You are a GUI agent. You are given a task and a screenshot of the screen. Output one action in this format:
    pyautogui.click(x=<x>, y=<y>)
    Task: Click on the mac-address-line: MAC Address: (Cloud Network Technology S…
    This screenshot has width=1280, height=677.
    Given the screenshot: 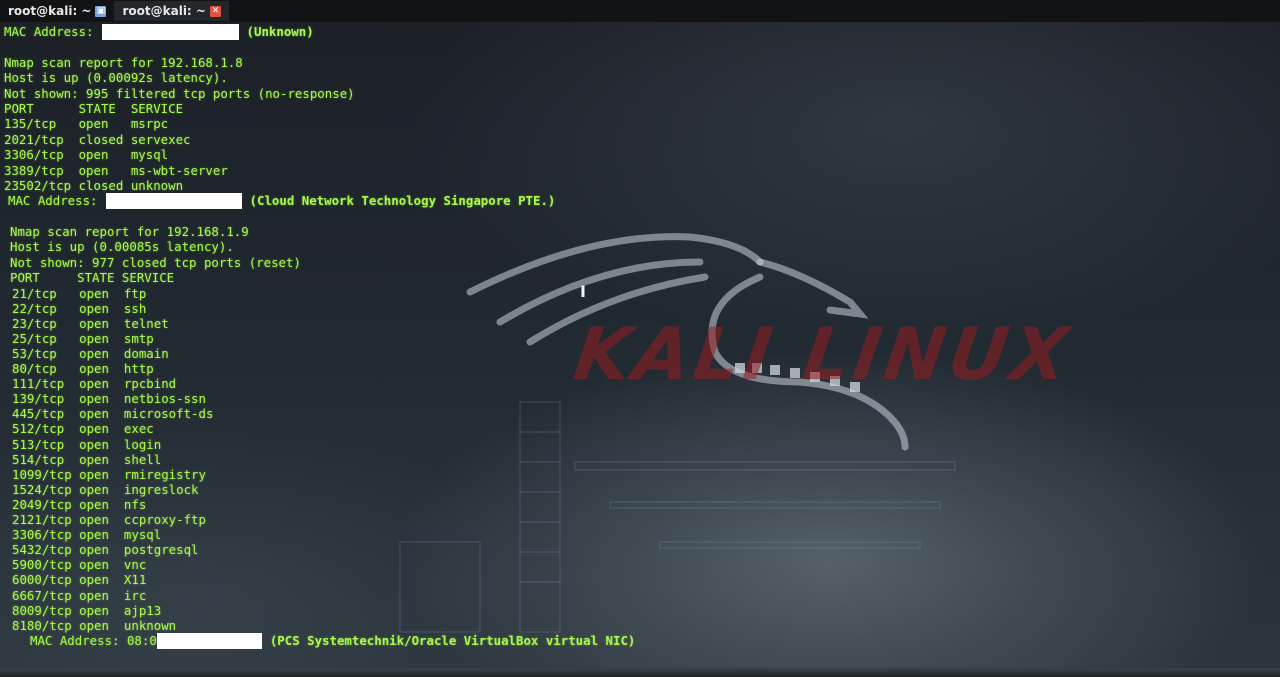 What is the action you would take?
    pyautogui.click(x=641, y=201)
    